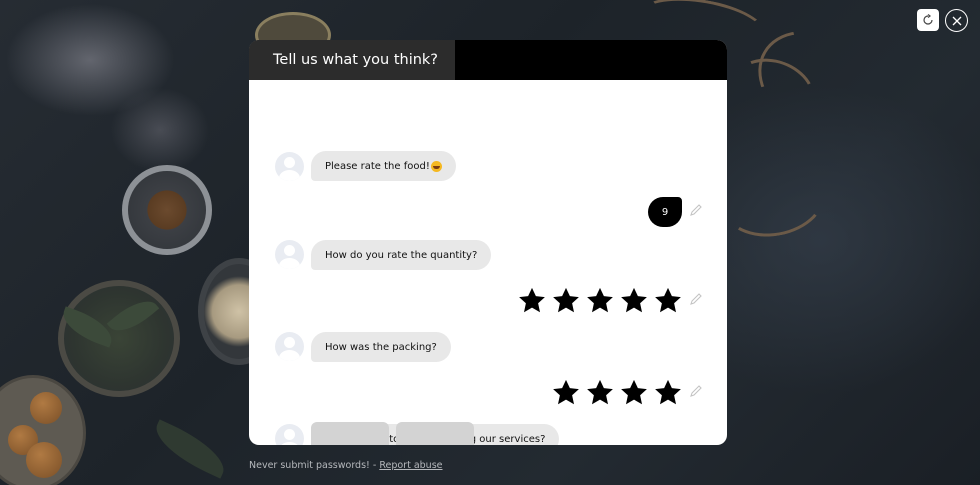 The image size is (980, 485). Describe the element at coordinates (167, 210) in the screenshot. I see `spice-bowl` at that location.